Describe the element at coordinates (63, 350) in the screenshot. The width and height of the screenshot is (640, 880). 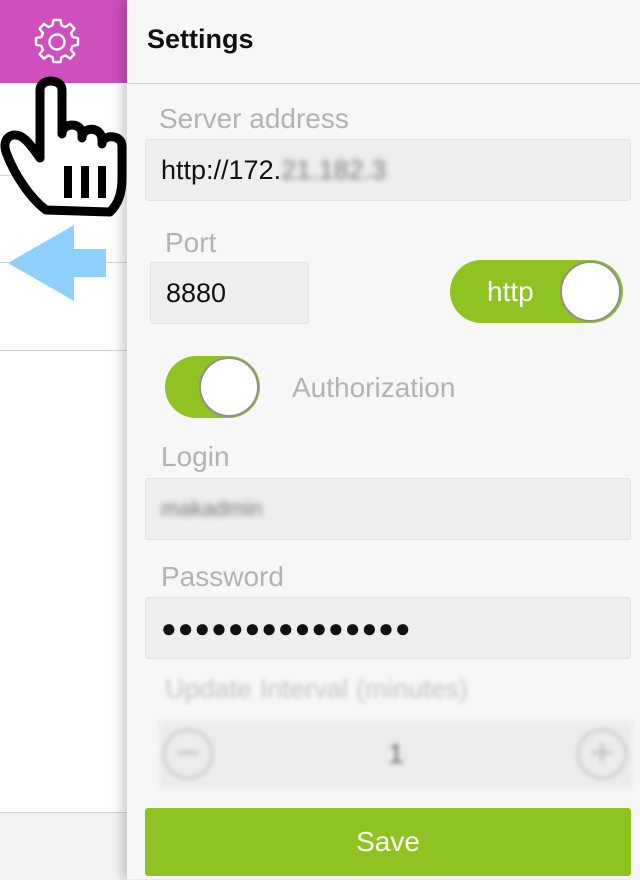
I see `rail-divider` at that location.